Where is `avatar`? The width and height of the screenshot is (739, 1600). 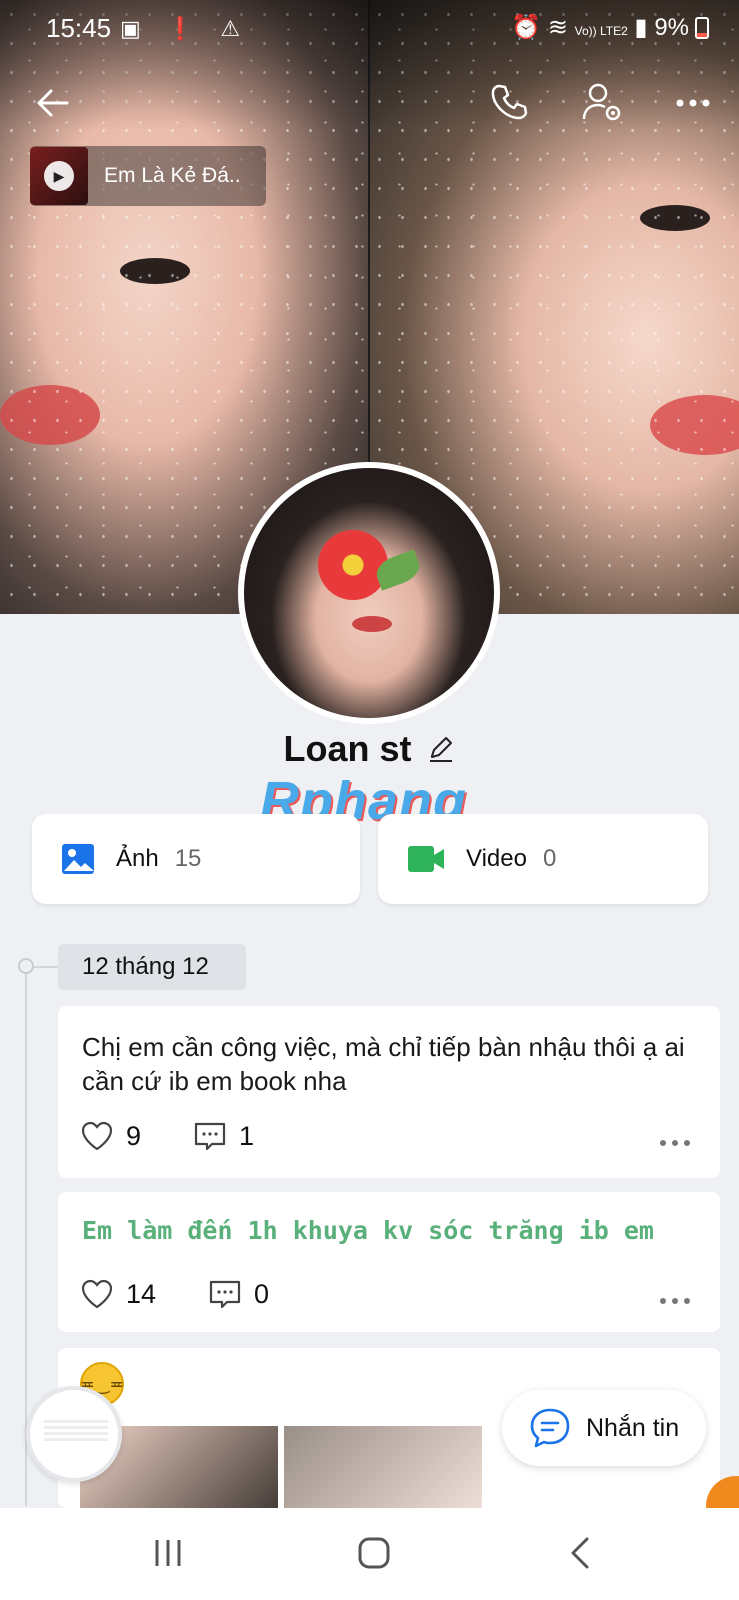
avatar is located at coordinates (369, 593).